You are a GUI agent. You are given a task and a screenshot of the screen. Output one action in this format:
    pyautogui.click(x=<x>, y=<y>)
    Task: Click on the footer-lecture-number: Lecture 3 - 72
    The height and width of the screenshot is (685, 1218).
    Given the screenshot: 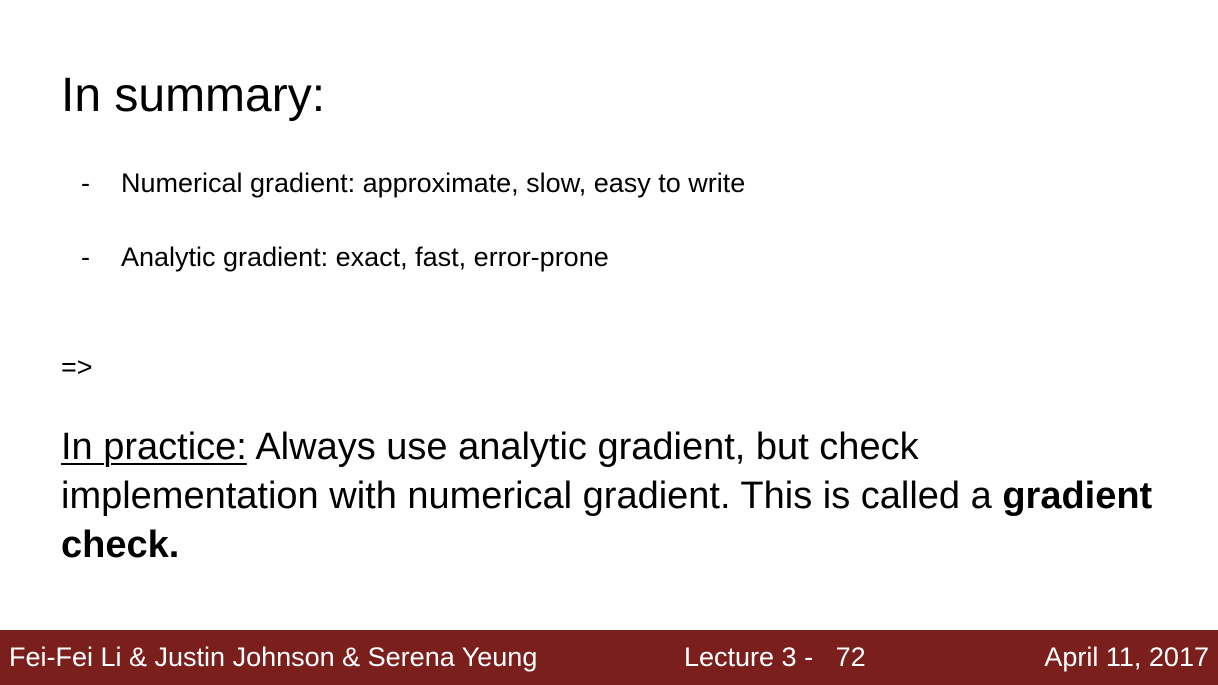 What is the action you would take?
    pyautogui.click(x=775, y=657)
    